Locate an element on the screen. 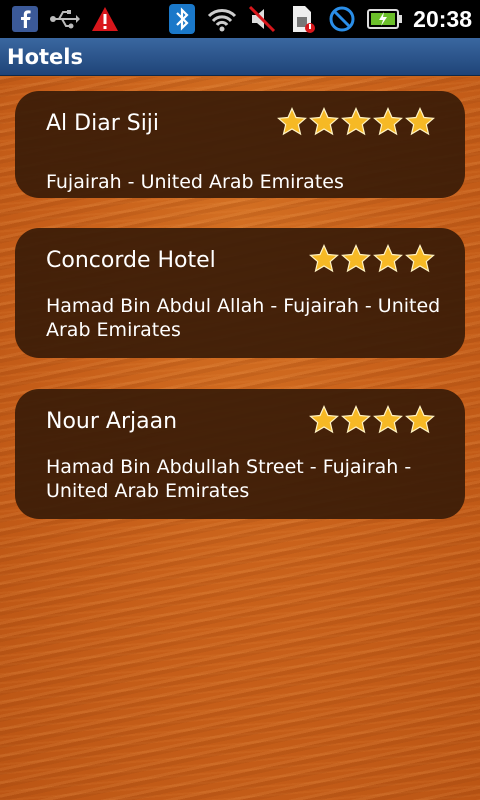  hotel-name: Concorde Hotel is located at coordinates (131, 260).